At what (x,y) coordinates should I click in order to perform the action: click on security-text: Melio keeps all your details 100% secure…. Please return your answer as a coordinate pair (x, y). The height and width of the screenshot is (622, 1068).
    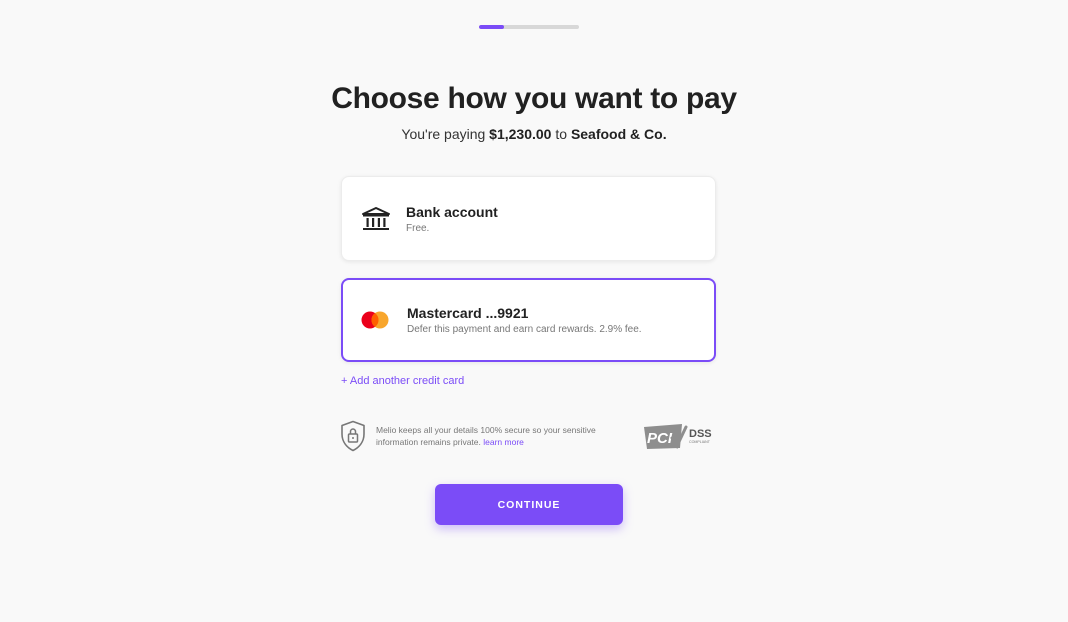
    Looking at the image, I should click on (501, 436).